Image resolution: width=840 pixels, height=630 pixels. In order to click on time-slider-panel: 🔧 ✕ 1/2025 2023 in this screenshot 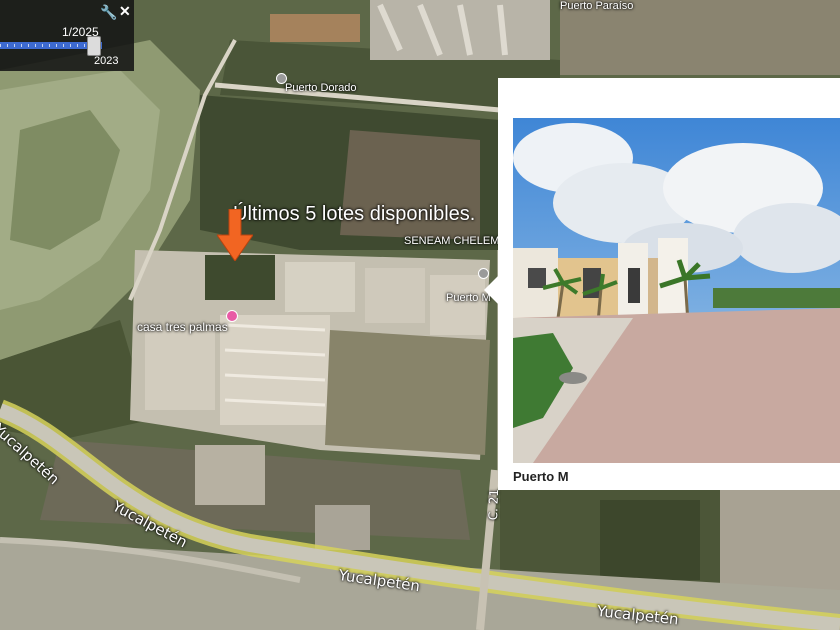, I will do `click(67, 35)`.